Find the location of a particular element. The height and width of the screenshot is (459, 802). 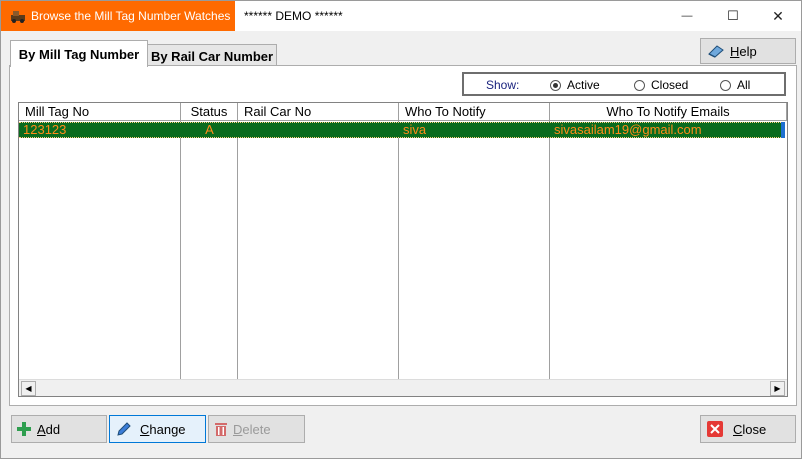

close-button: Close is located at coordinates (748, 429).